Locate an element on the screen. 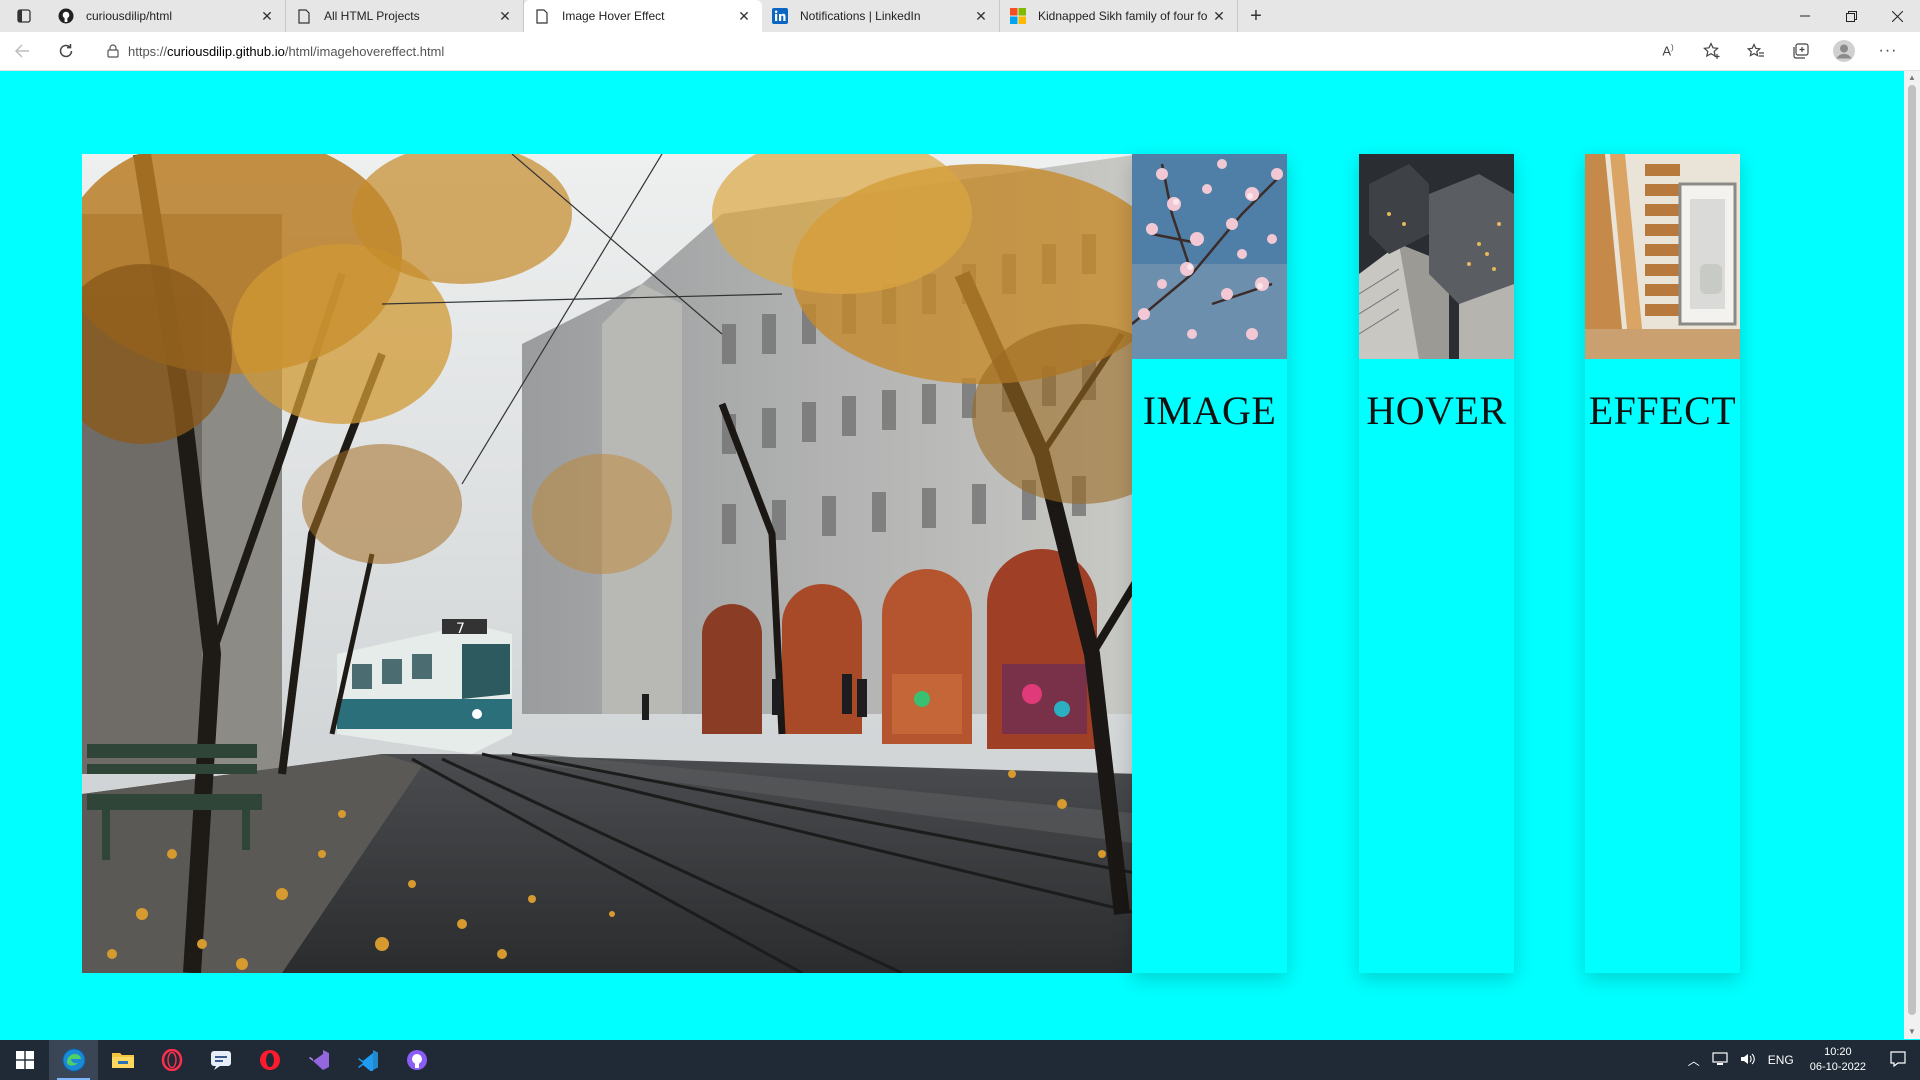 This screenshot has height=1080, width=1920. collections-button is located at coordinates (1800, 51).